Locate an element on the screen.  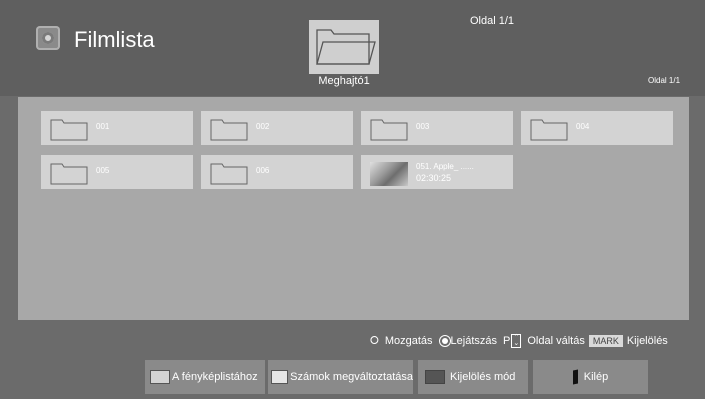
folder-item-003: 003 is located at coordinates (437, 128).